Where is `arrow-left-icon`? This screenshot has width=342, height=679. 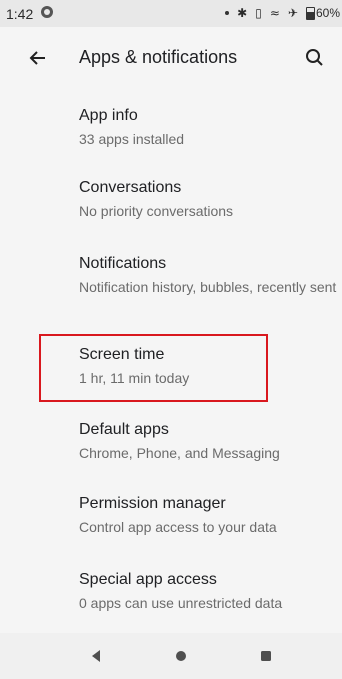
arrow-left-icon is located at coordinates (37, 58).